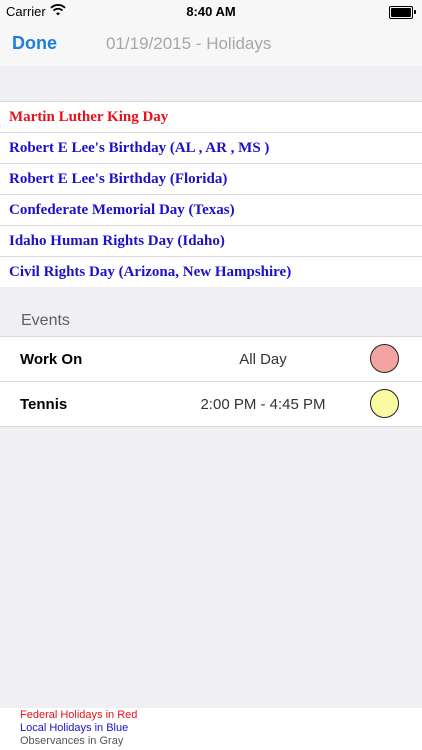  Describe the element at coordinates (45, 320) in the screenshot. I see `events-section-header: Events` at that location.